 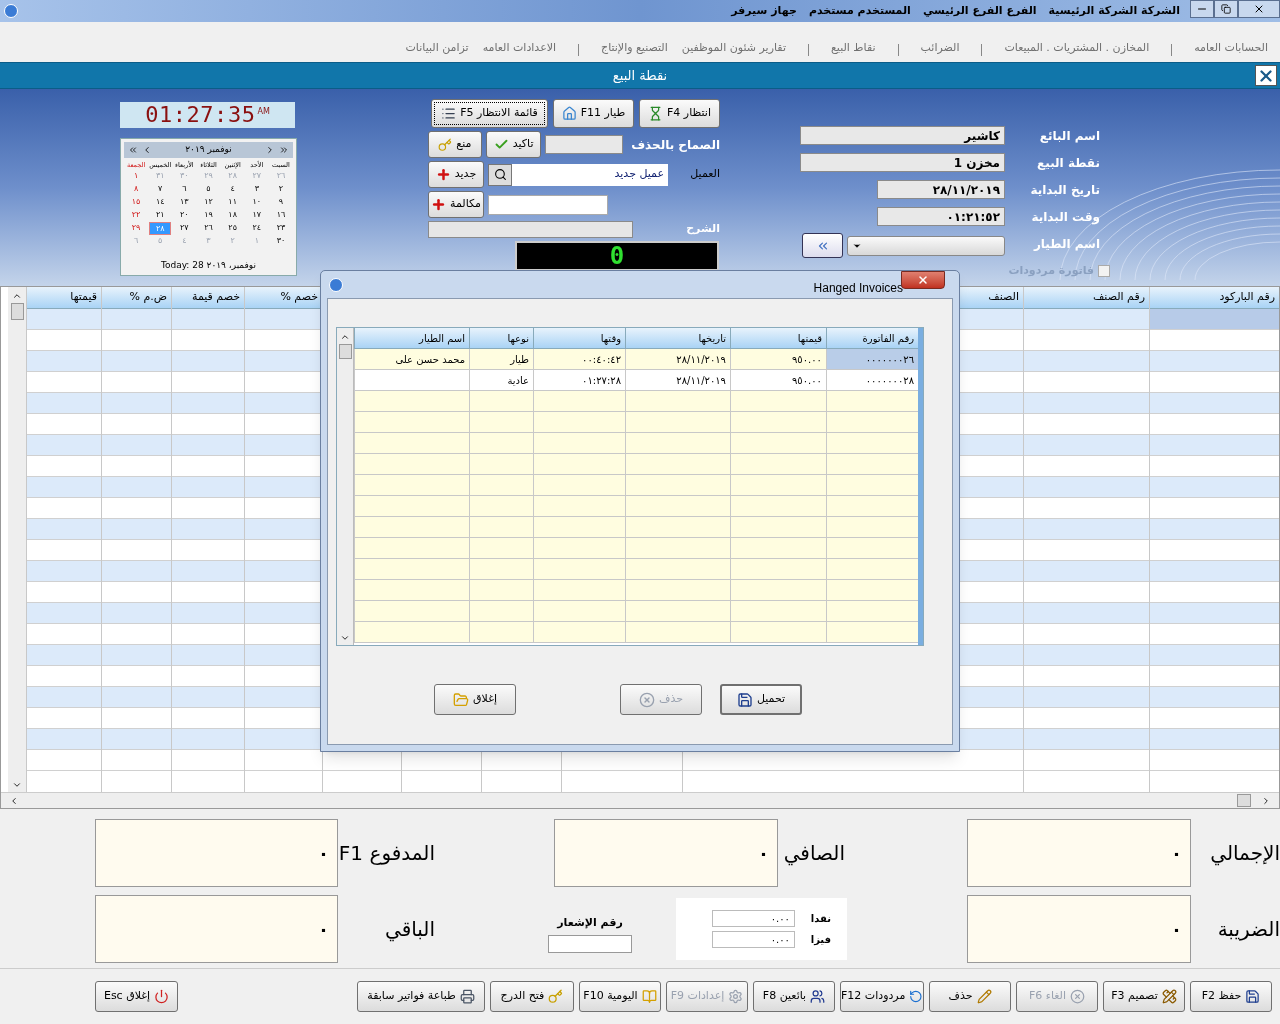 What do you see at coordinates (280, 189) in the screenshot?
I see `calendar-day: ٢` at bounding box center [280, 189].